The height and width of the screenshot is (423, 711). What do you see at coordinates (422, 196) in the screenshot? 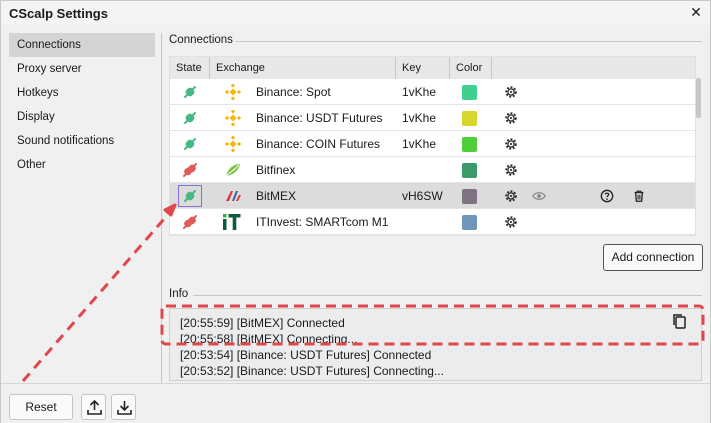
I see `api-key: vH6SW` at bounding box center [422, 196].